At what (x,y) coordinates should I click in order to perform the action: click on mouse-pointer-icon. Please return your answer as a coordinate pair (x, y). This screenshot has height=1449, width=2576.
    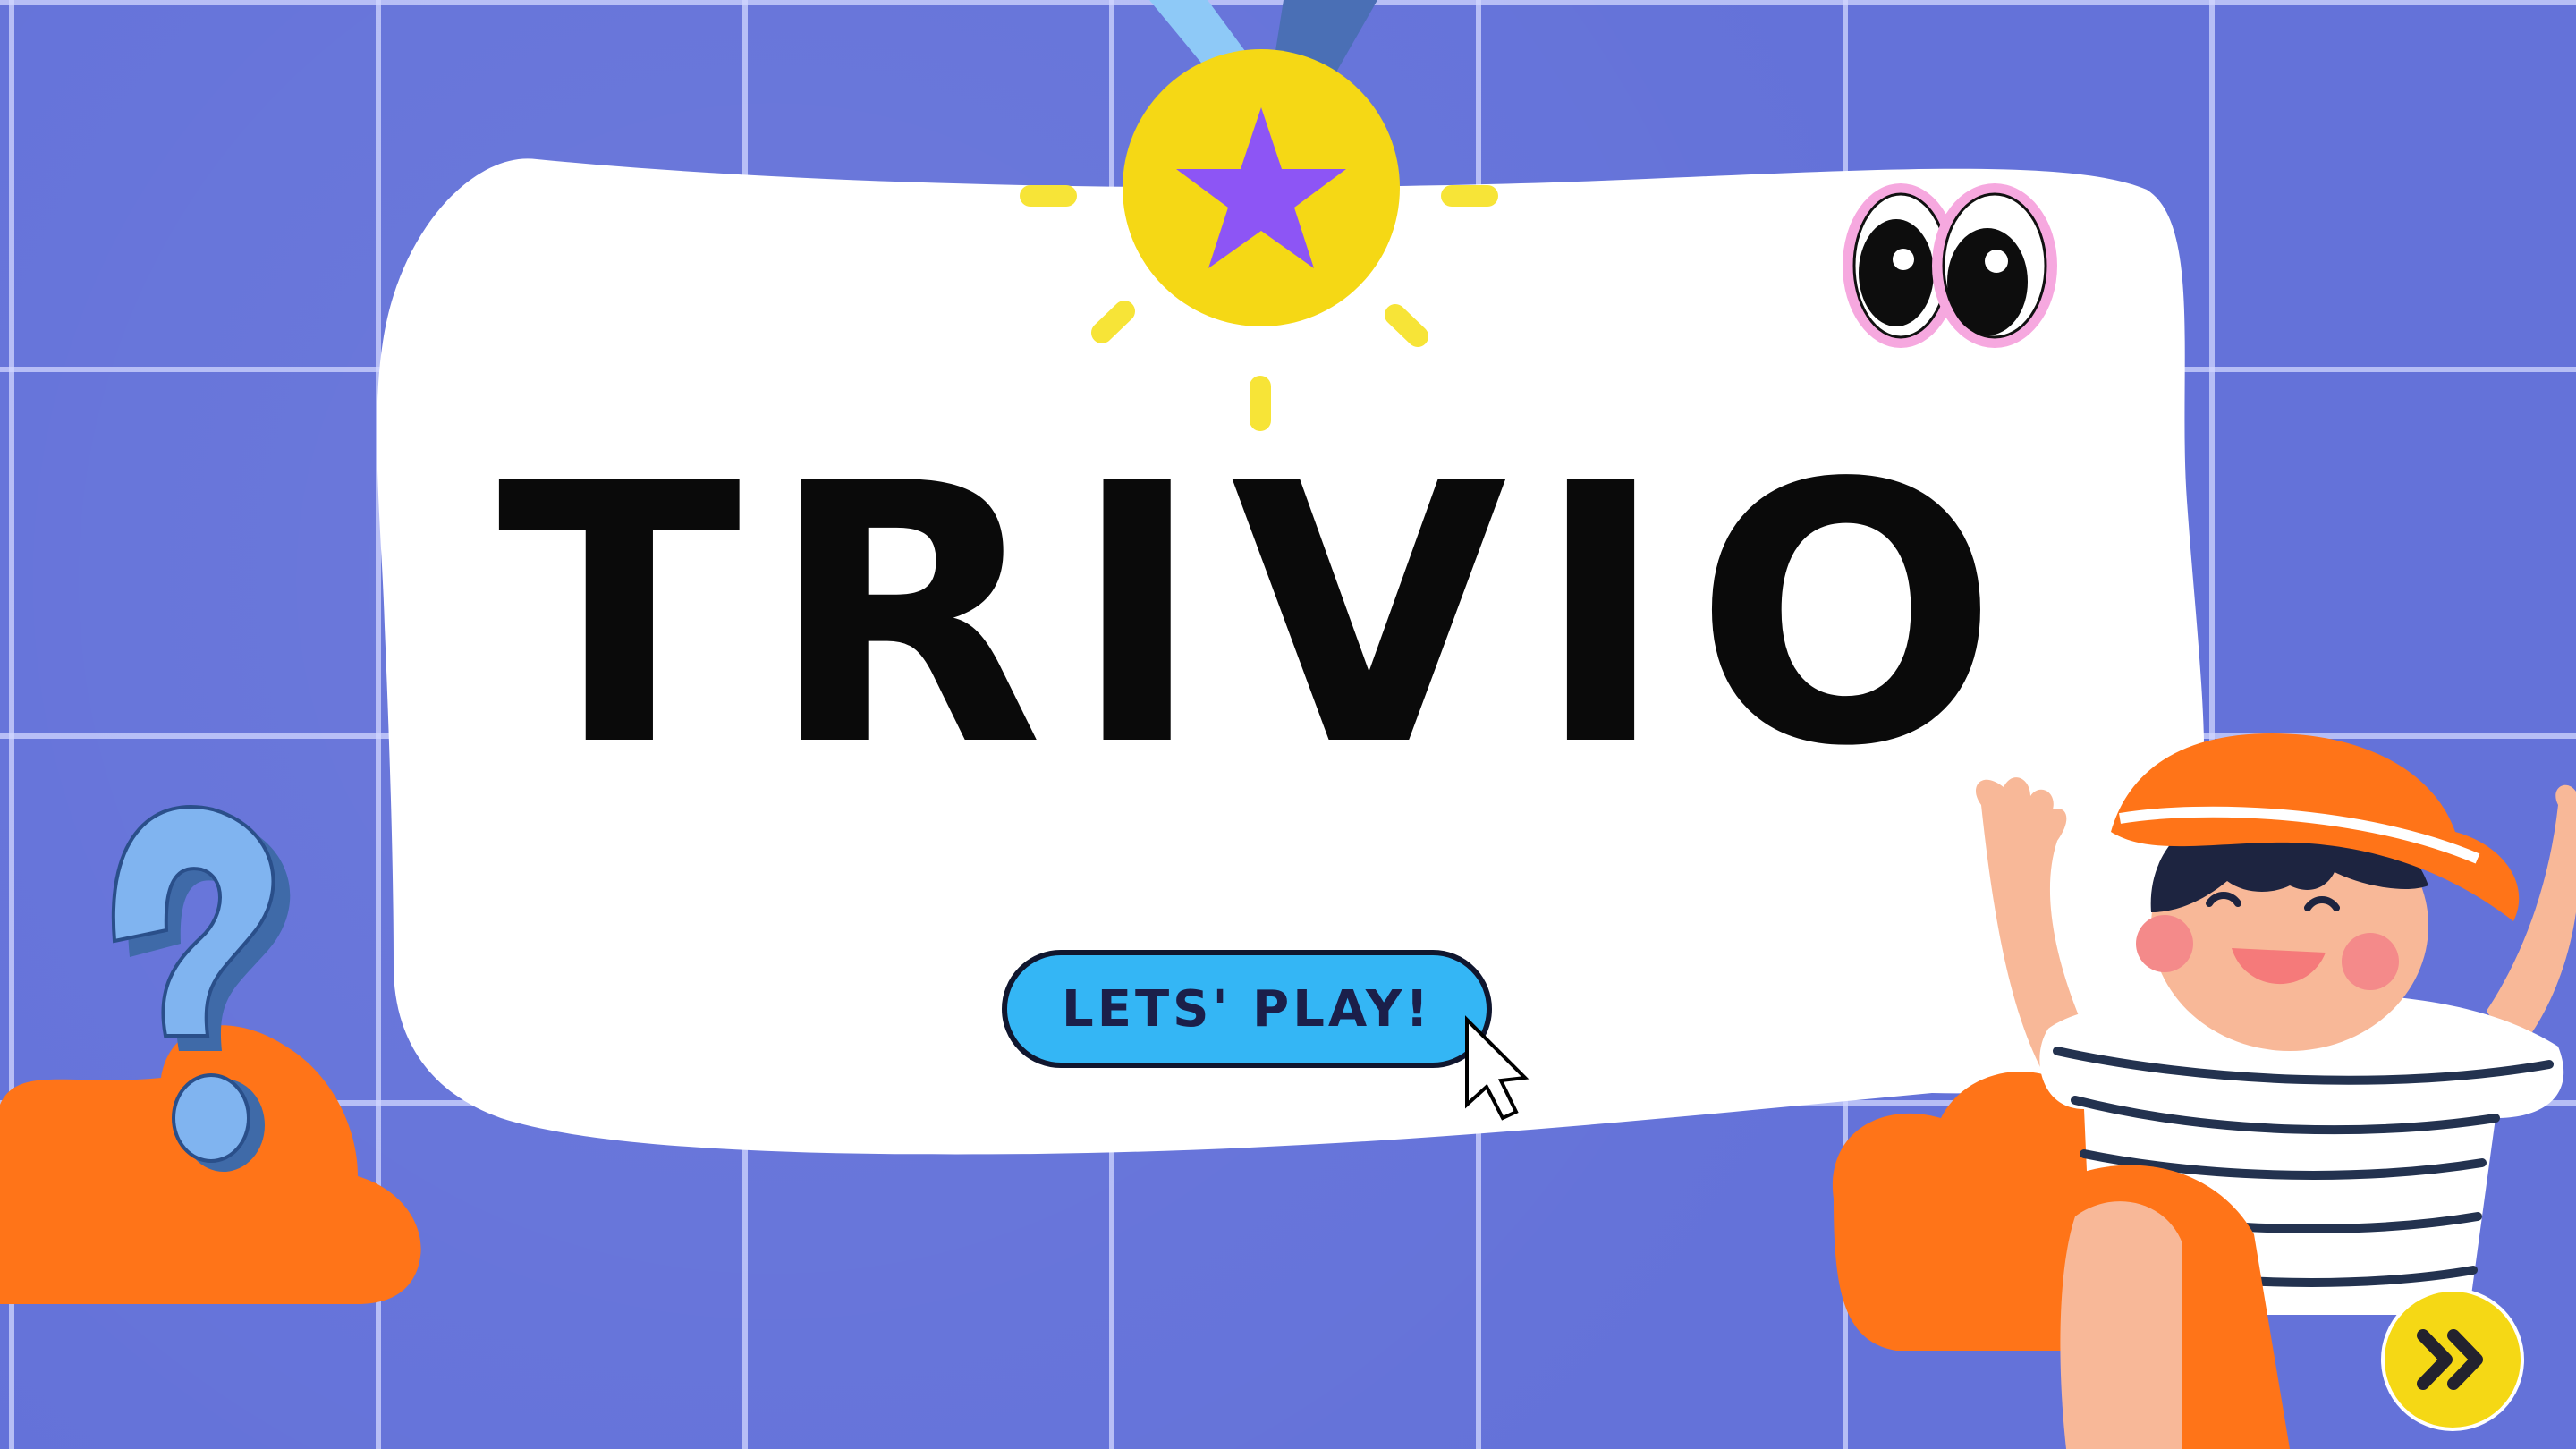
    Looking at the image, I should click on (1497, 1068).